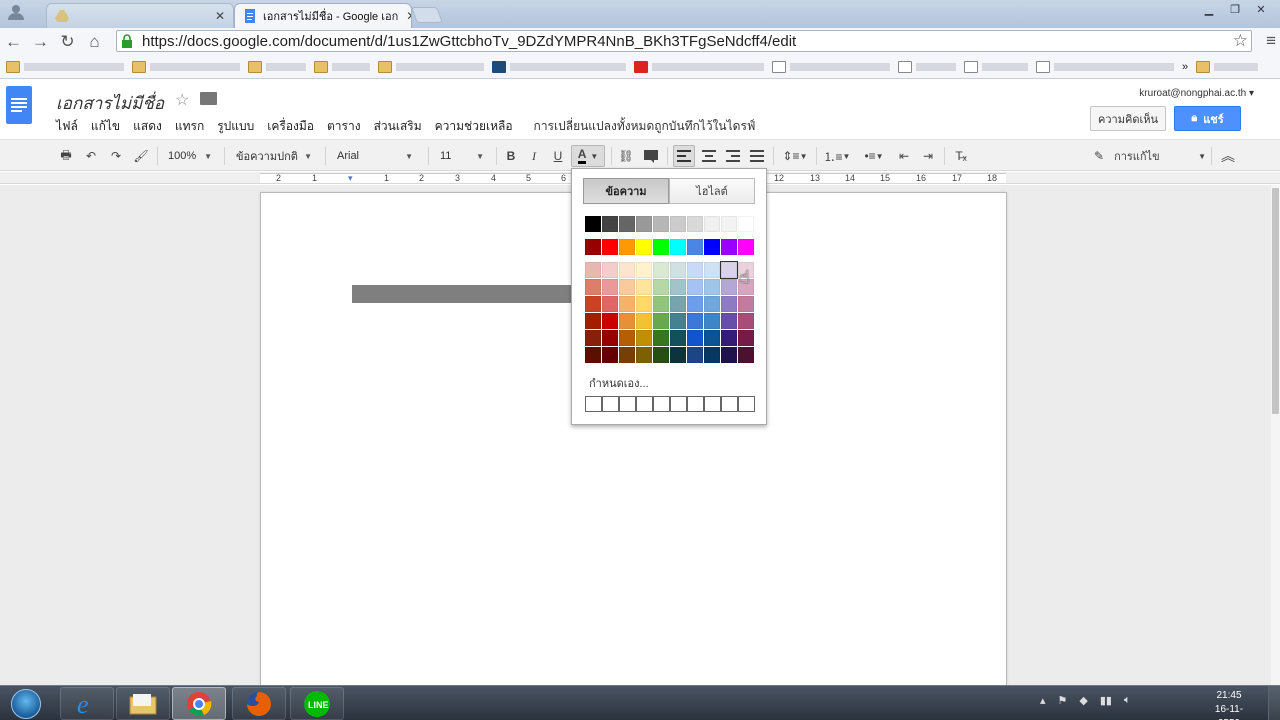 The height and width of the screenshot is (720, 1280). Describe the element at coordinates (651, 156) in the screenshot. I see `comment-icon` at that location.